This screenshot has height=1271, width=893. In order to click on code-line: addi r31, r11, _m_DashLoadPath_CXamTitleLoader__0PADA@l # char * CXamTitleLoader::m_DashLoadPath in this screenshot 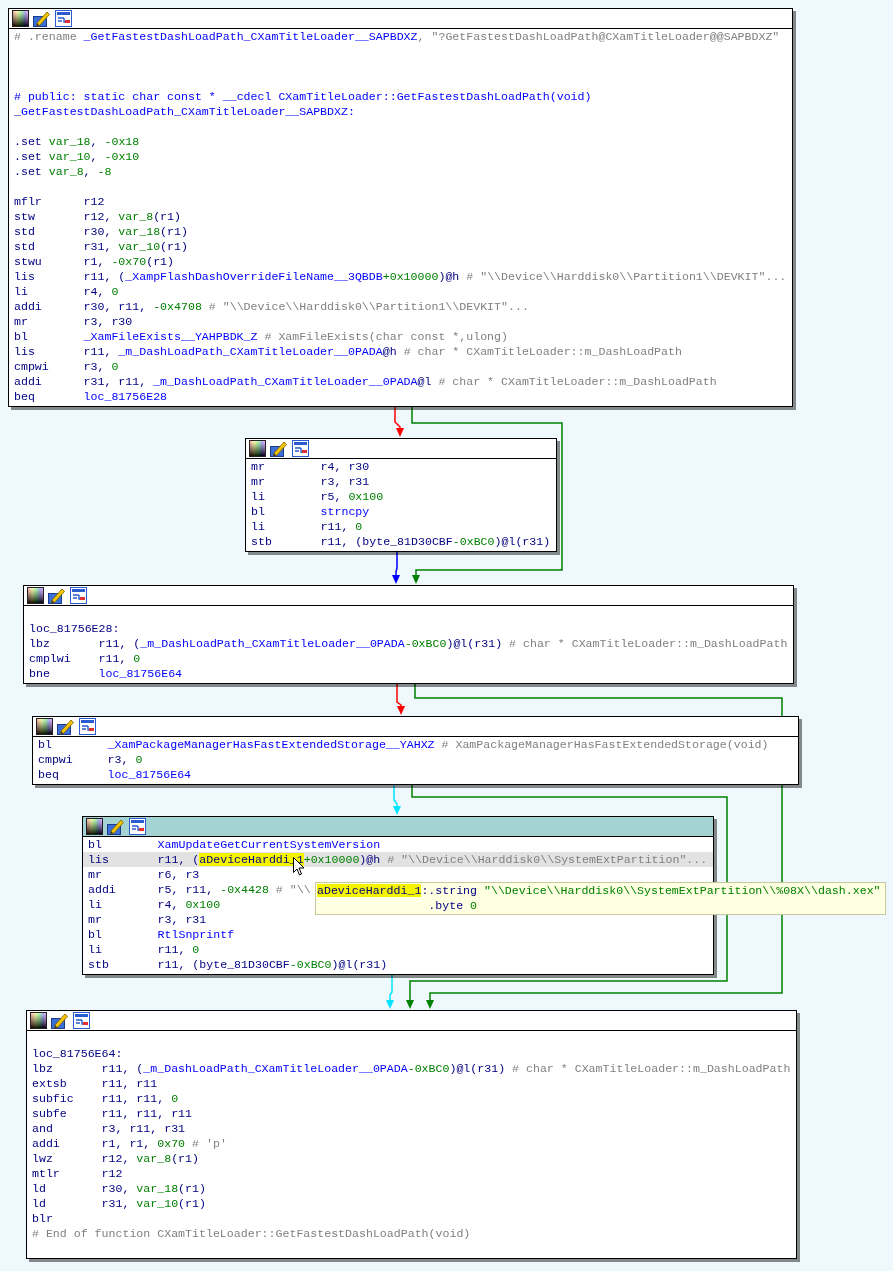, I will do `click(401, 381)`.